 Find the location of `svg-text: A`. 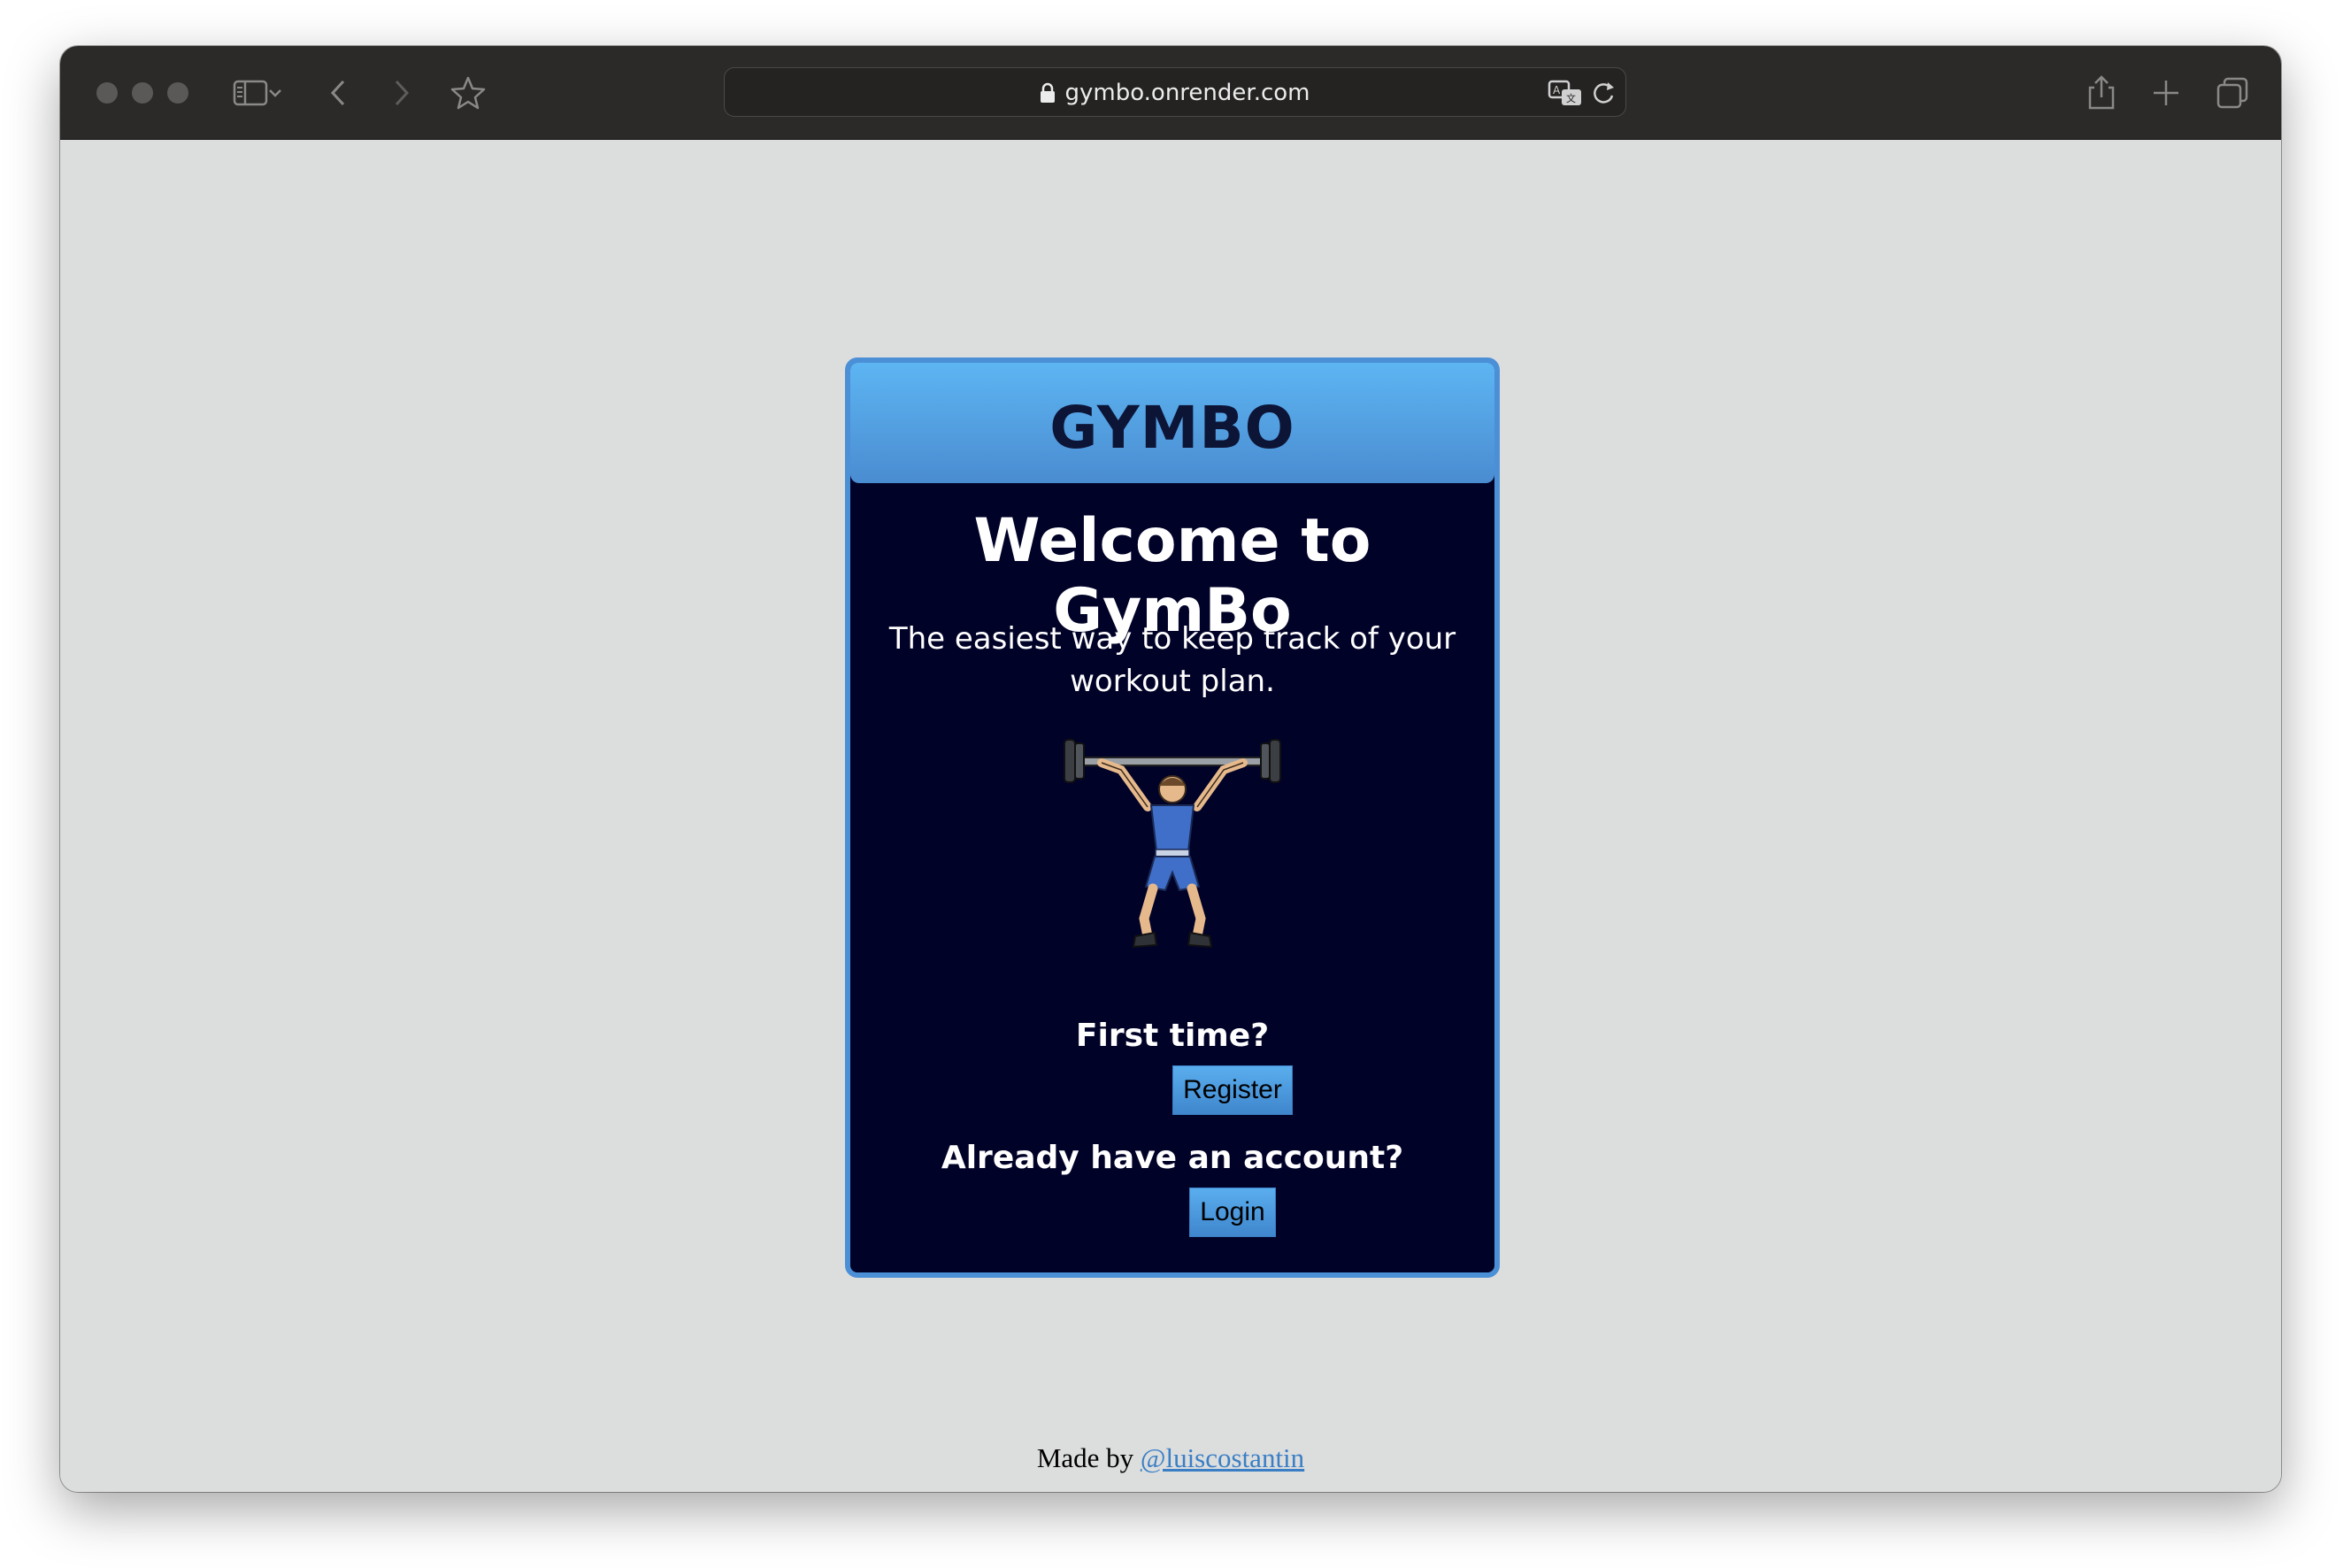

svg-text: A is located at coordinates (1557, 90).